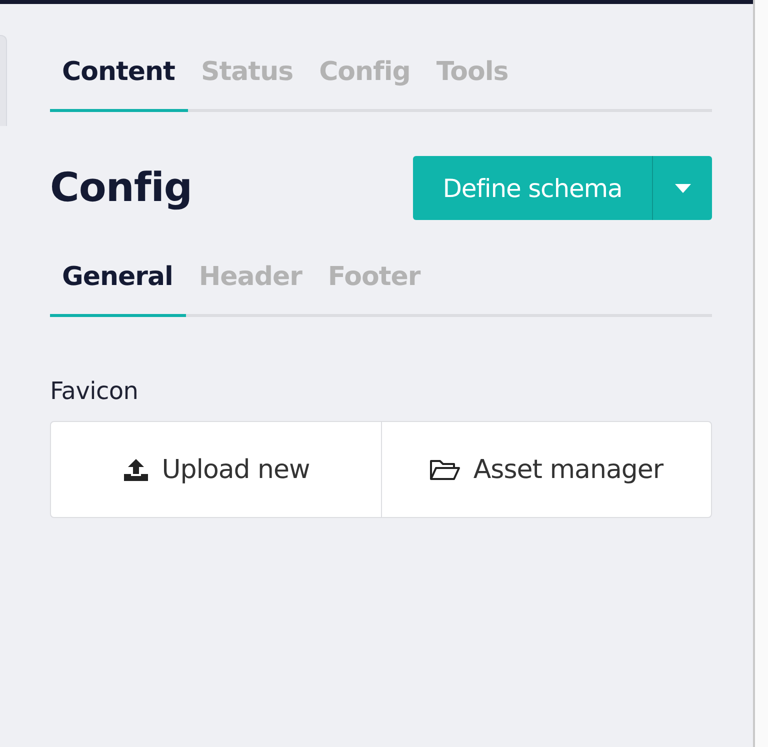 Image resolution: width=768 pixels, height=747 pixels. What do you see at coordinates (365, 83) in the screenshot?
I see `tab: Config` at bounding box center [365, 83].